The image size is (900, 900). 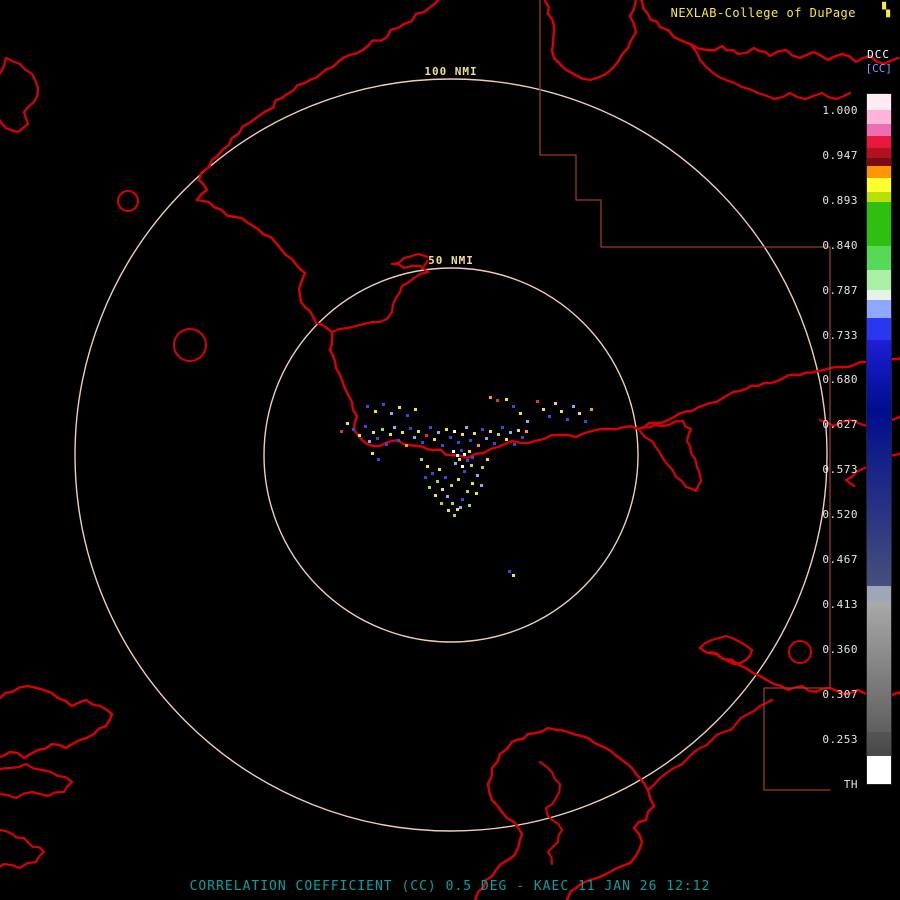 What do you see at coordinates (886, 10) in the screenshot?
I see `cod-logo-icon: ▚` at bounding box center [886, 10].